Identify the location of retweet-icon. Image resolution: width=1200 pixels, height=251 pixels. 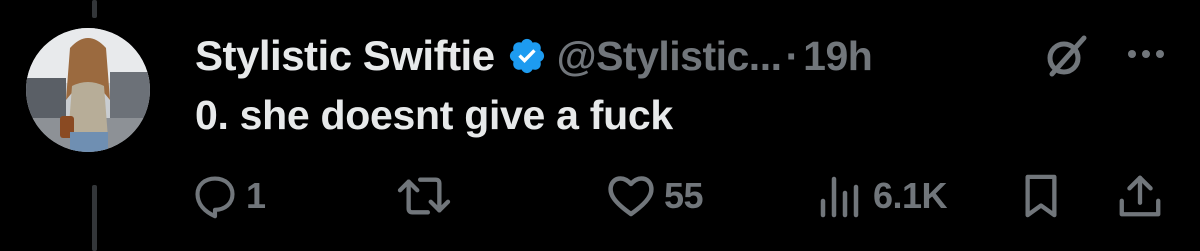
(424, 196).